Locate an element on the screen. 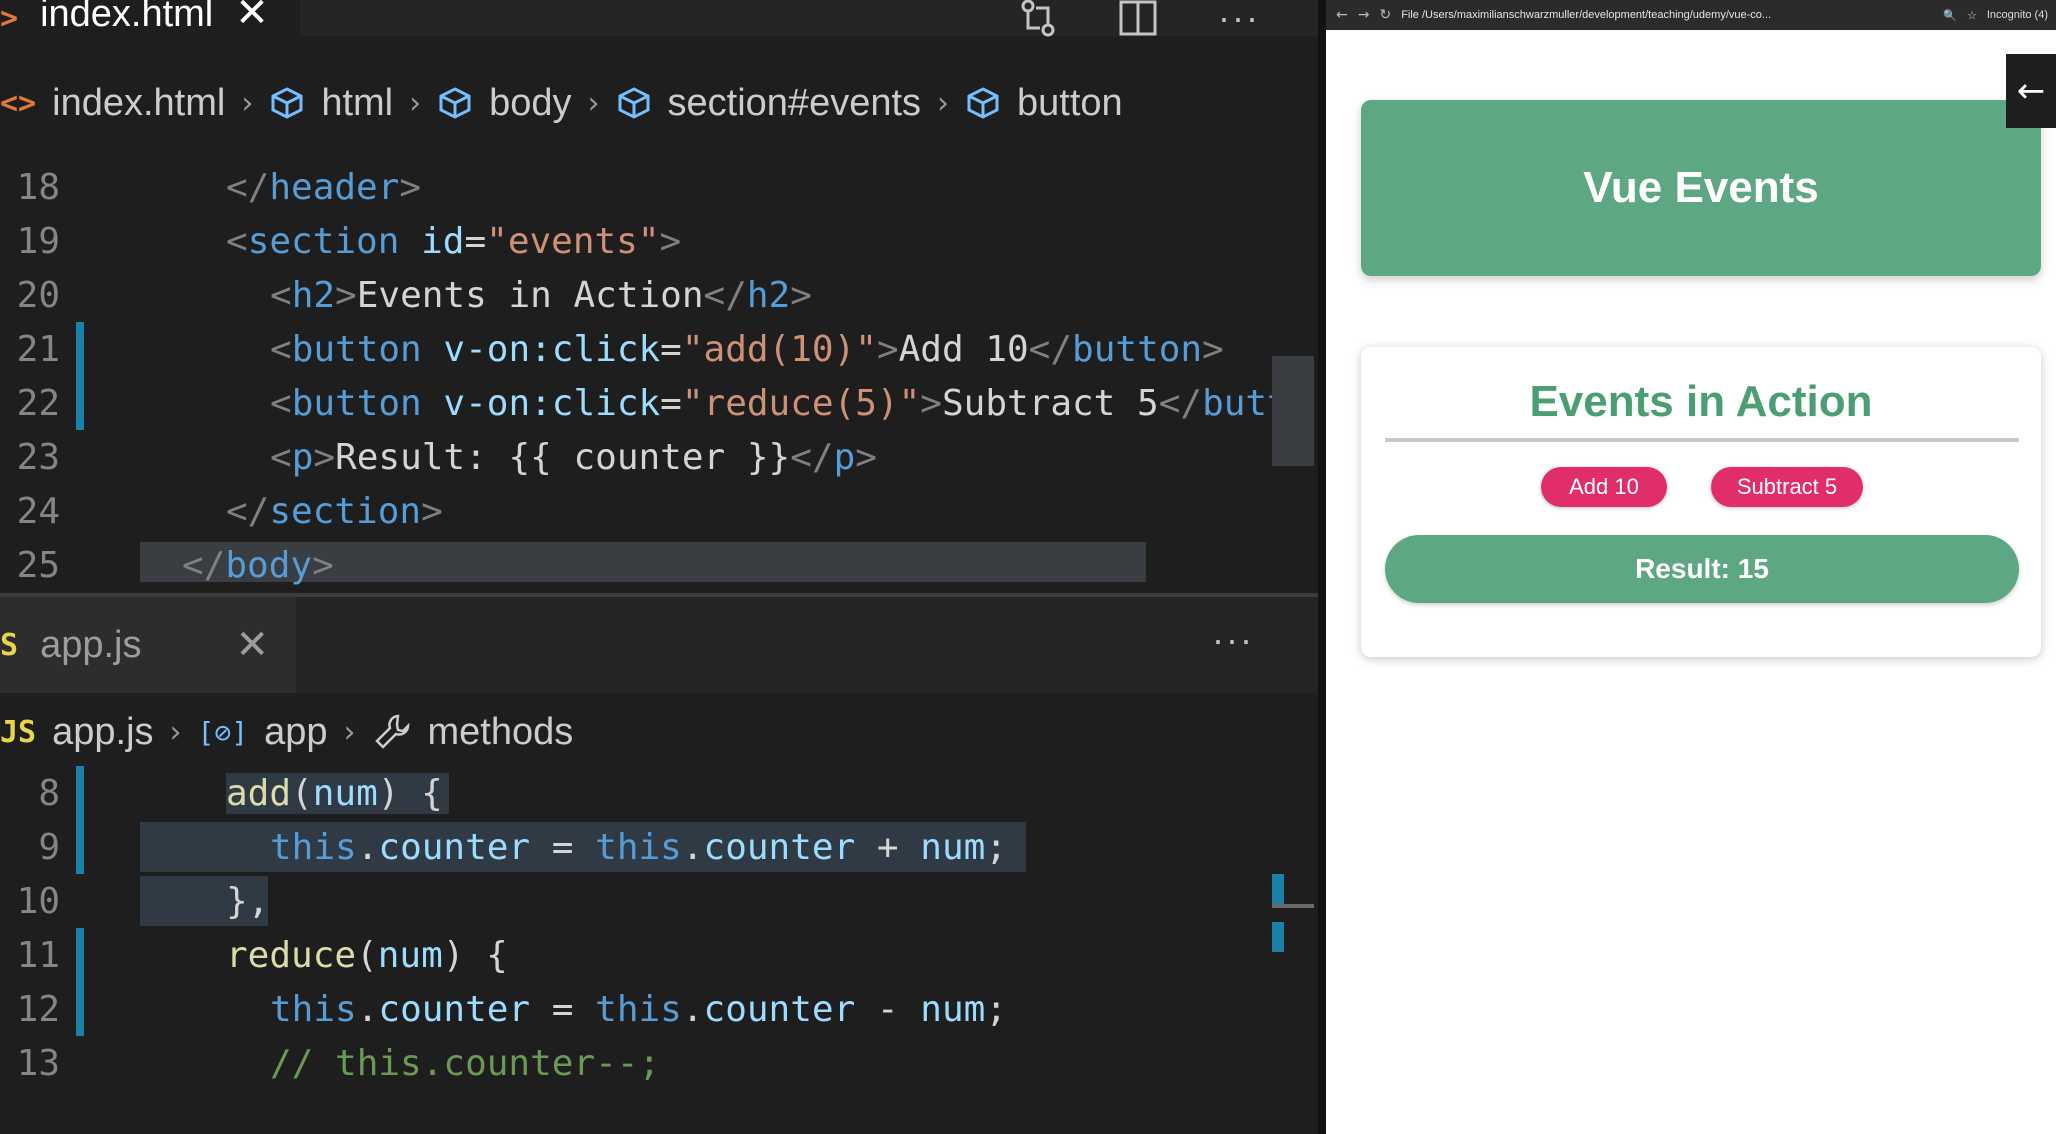 Image resolution: width=2056 pixels, height=1134 pixels. code-text: this.counter = this.counter + num; is located at coordinates (638, 847).